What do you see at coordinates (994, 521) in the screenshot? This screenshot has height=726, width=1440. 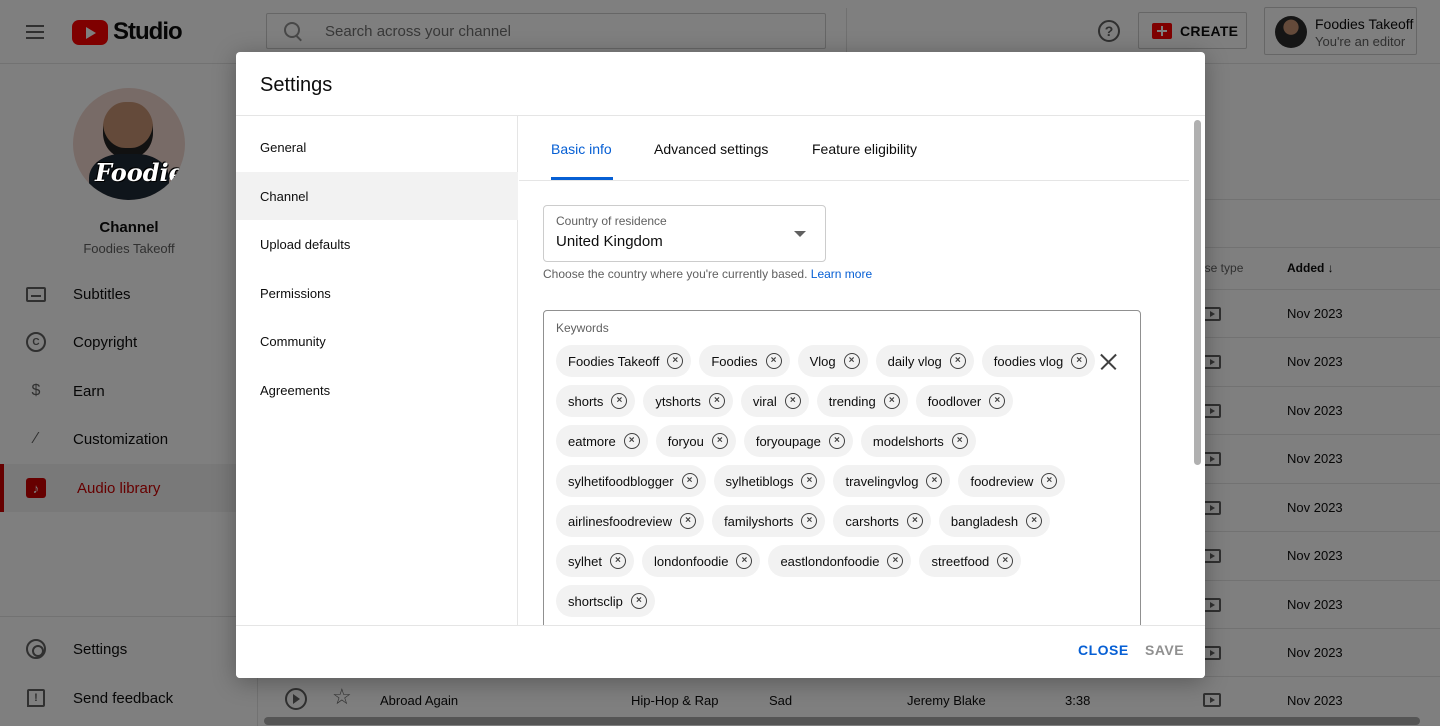 I see `keyword-chip: bangladesh ×` at bounding box center [994, 521].